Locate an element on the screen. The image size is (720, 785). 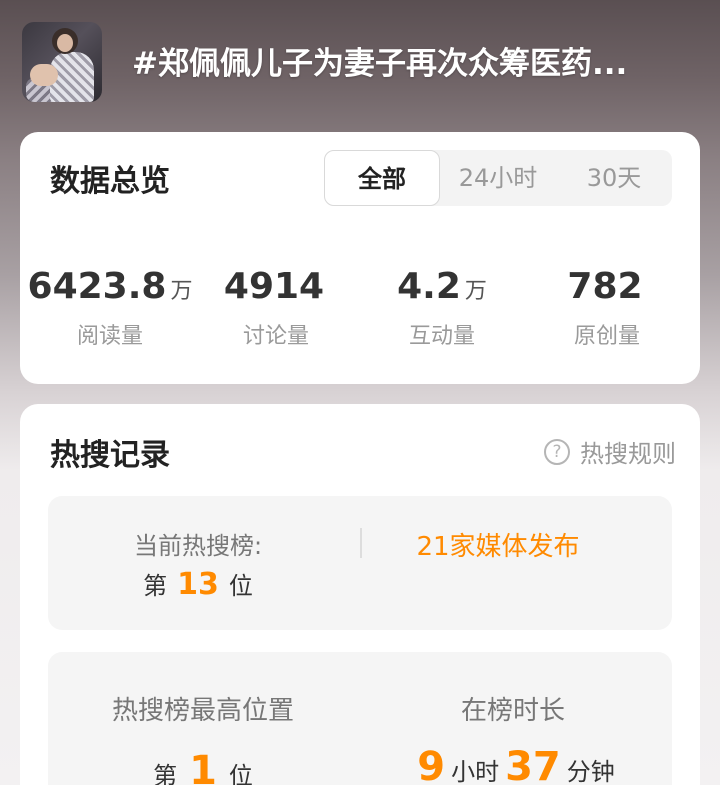
stat-number: 6423.8 is located at coordinates (97, 286).